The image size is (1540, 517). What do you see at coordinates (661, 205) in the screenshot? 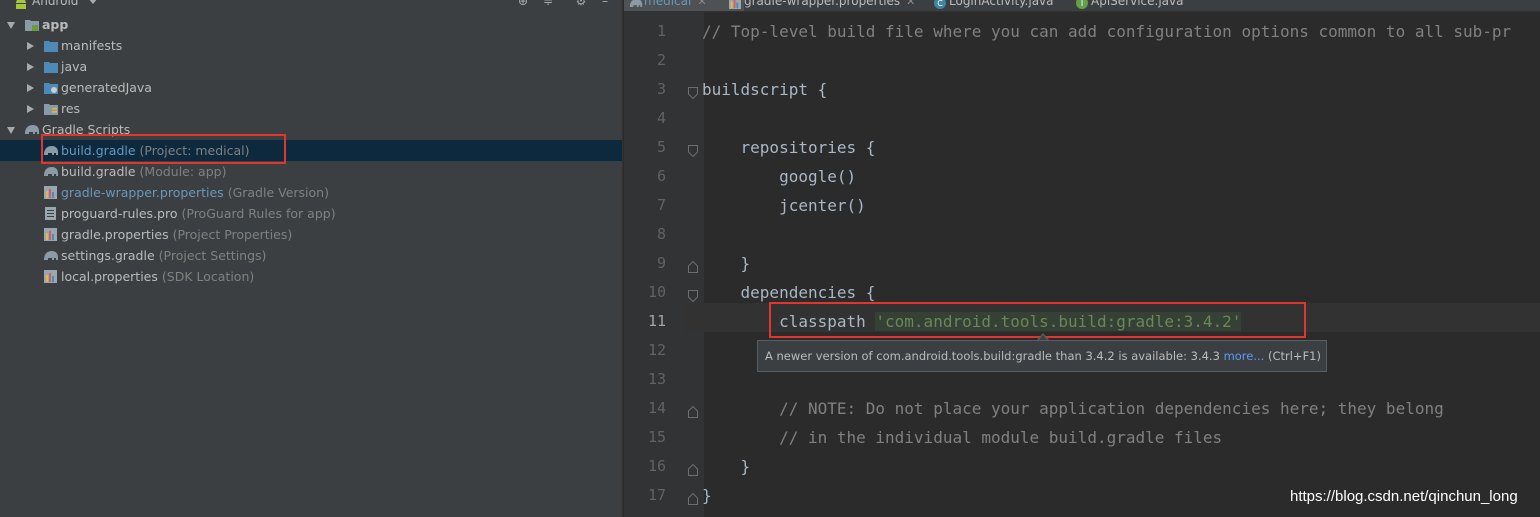
I see `line-number: 7` at bounding box center [661, 205].